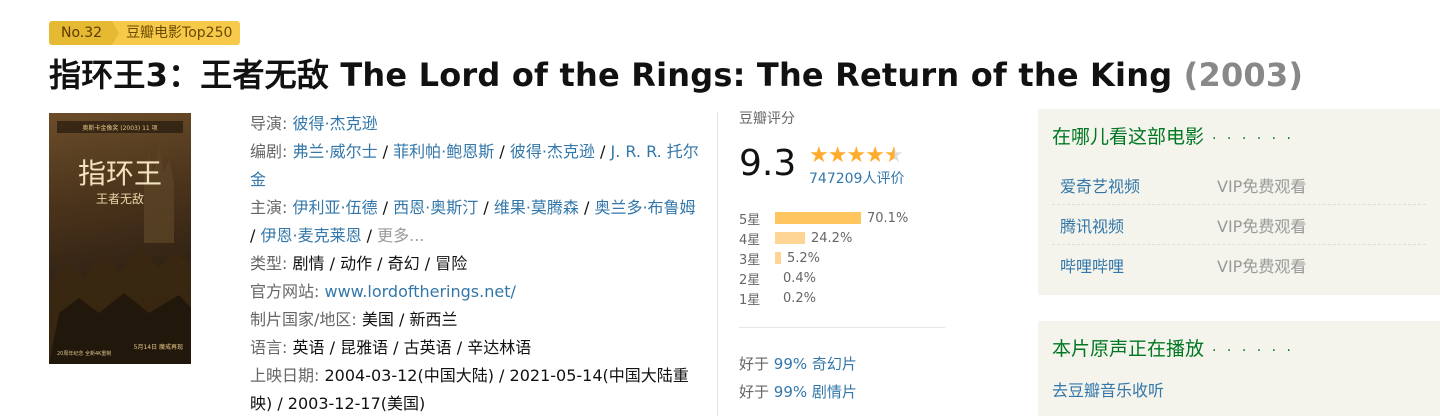  I want to click on rating-bar-row: 4星 24.2%, so click(823, 238).